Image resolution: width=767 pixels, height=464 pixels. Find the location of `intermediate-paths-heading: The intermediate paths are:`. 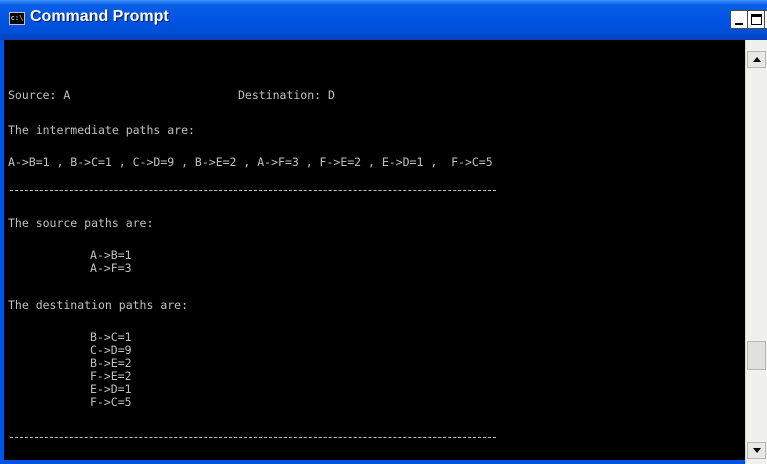

intermediate-paths-heading: The intermediate paths are: is located at coordinates (101, 130).